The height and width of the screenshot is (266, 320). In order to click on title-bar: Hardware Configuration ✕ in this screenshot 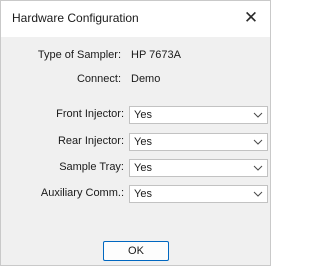, I will do `click(135, 19)`.